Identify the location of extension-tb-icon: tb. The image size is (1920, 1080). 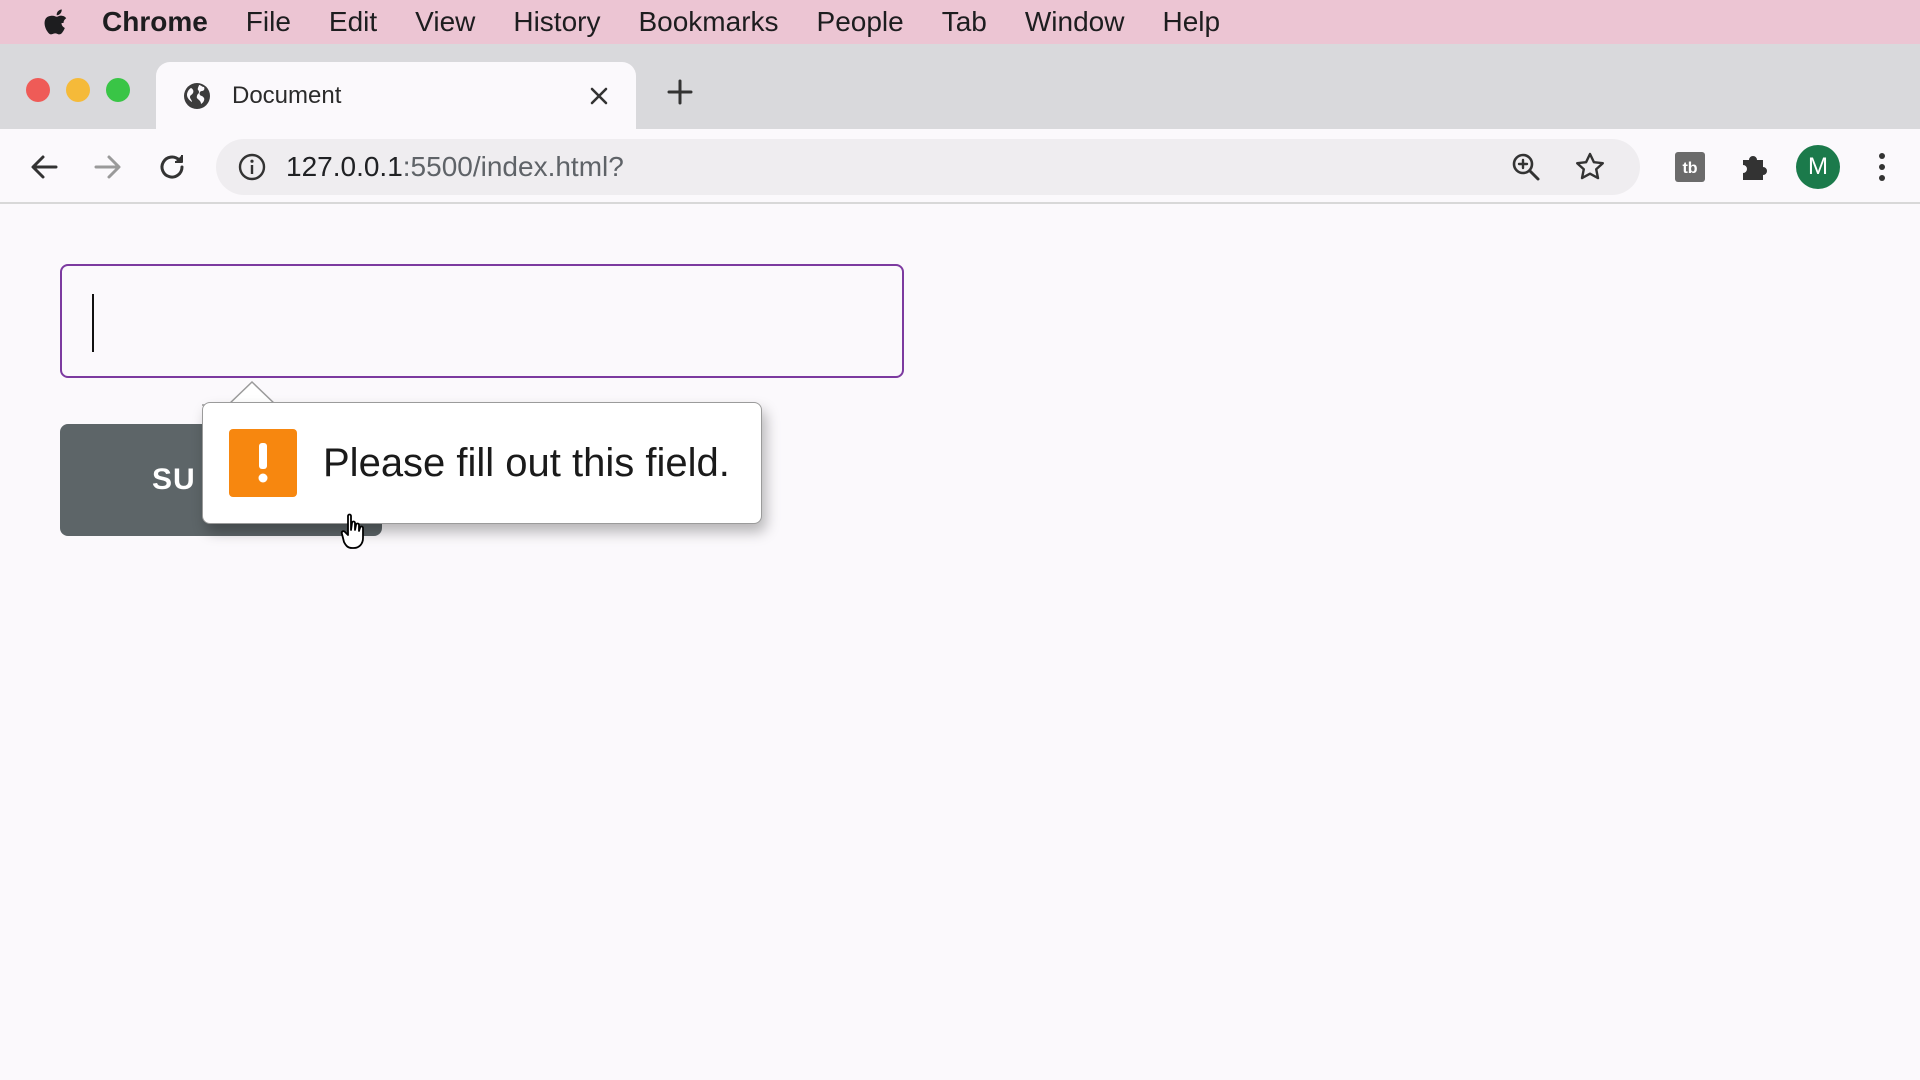
(1690, 167).